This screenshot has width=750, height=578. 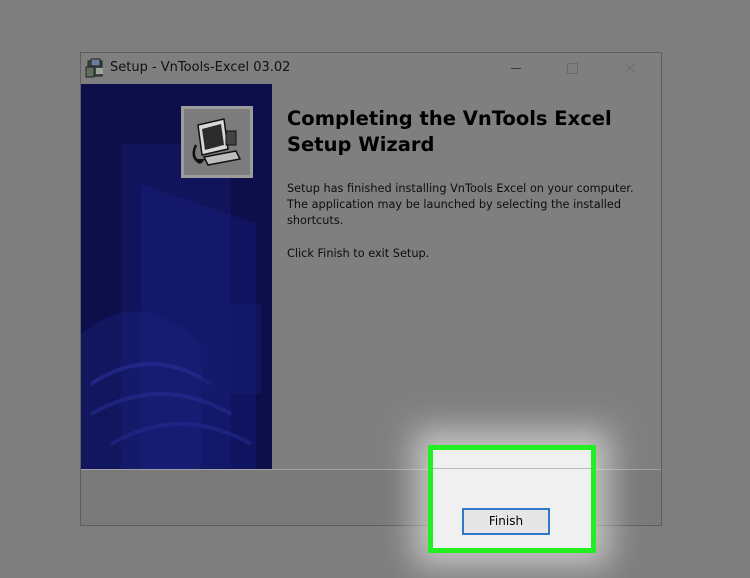 I want to click on exit-instruction: Click Finish to exit Setup., so click(x=358, y=253).